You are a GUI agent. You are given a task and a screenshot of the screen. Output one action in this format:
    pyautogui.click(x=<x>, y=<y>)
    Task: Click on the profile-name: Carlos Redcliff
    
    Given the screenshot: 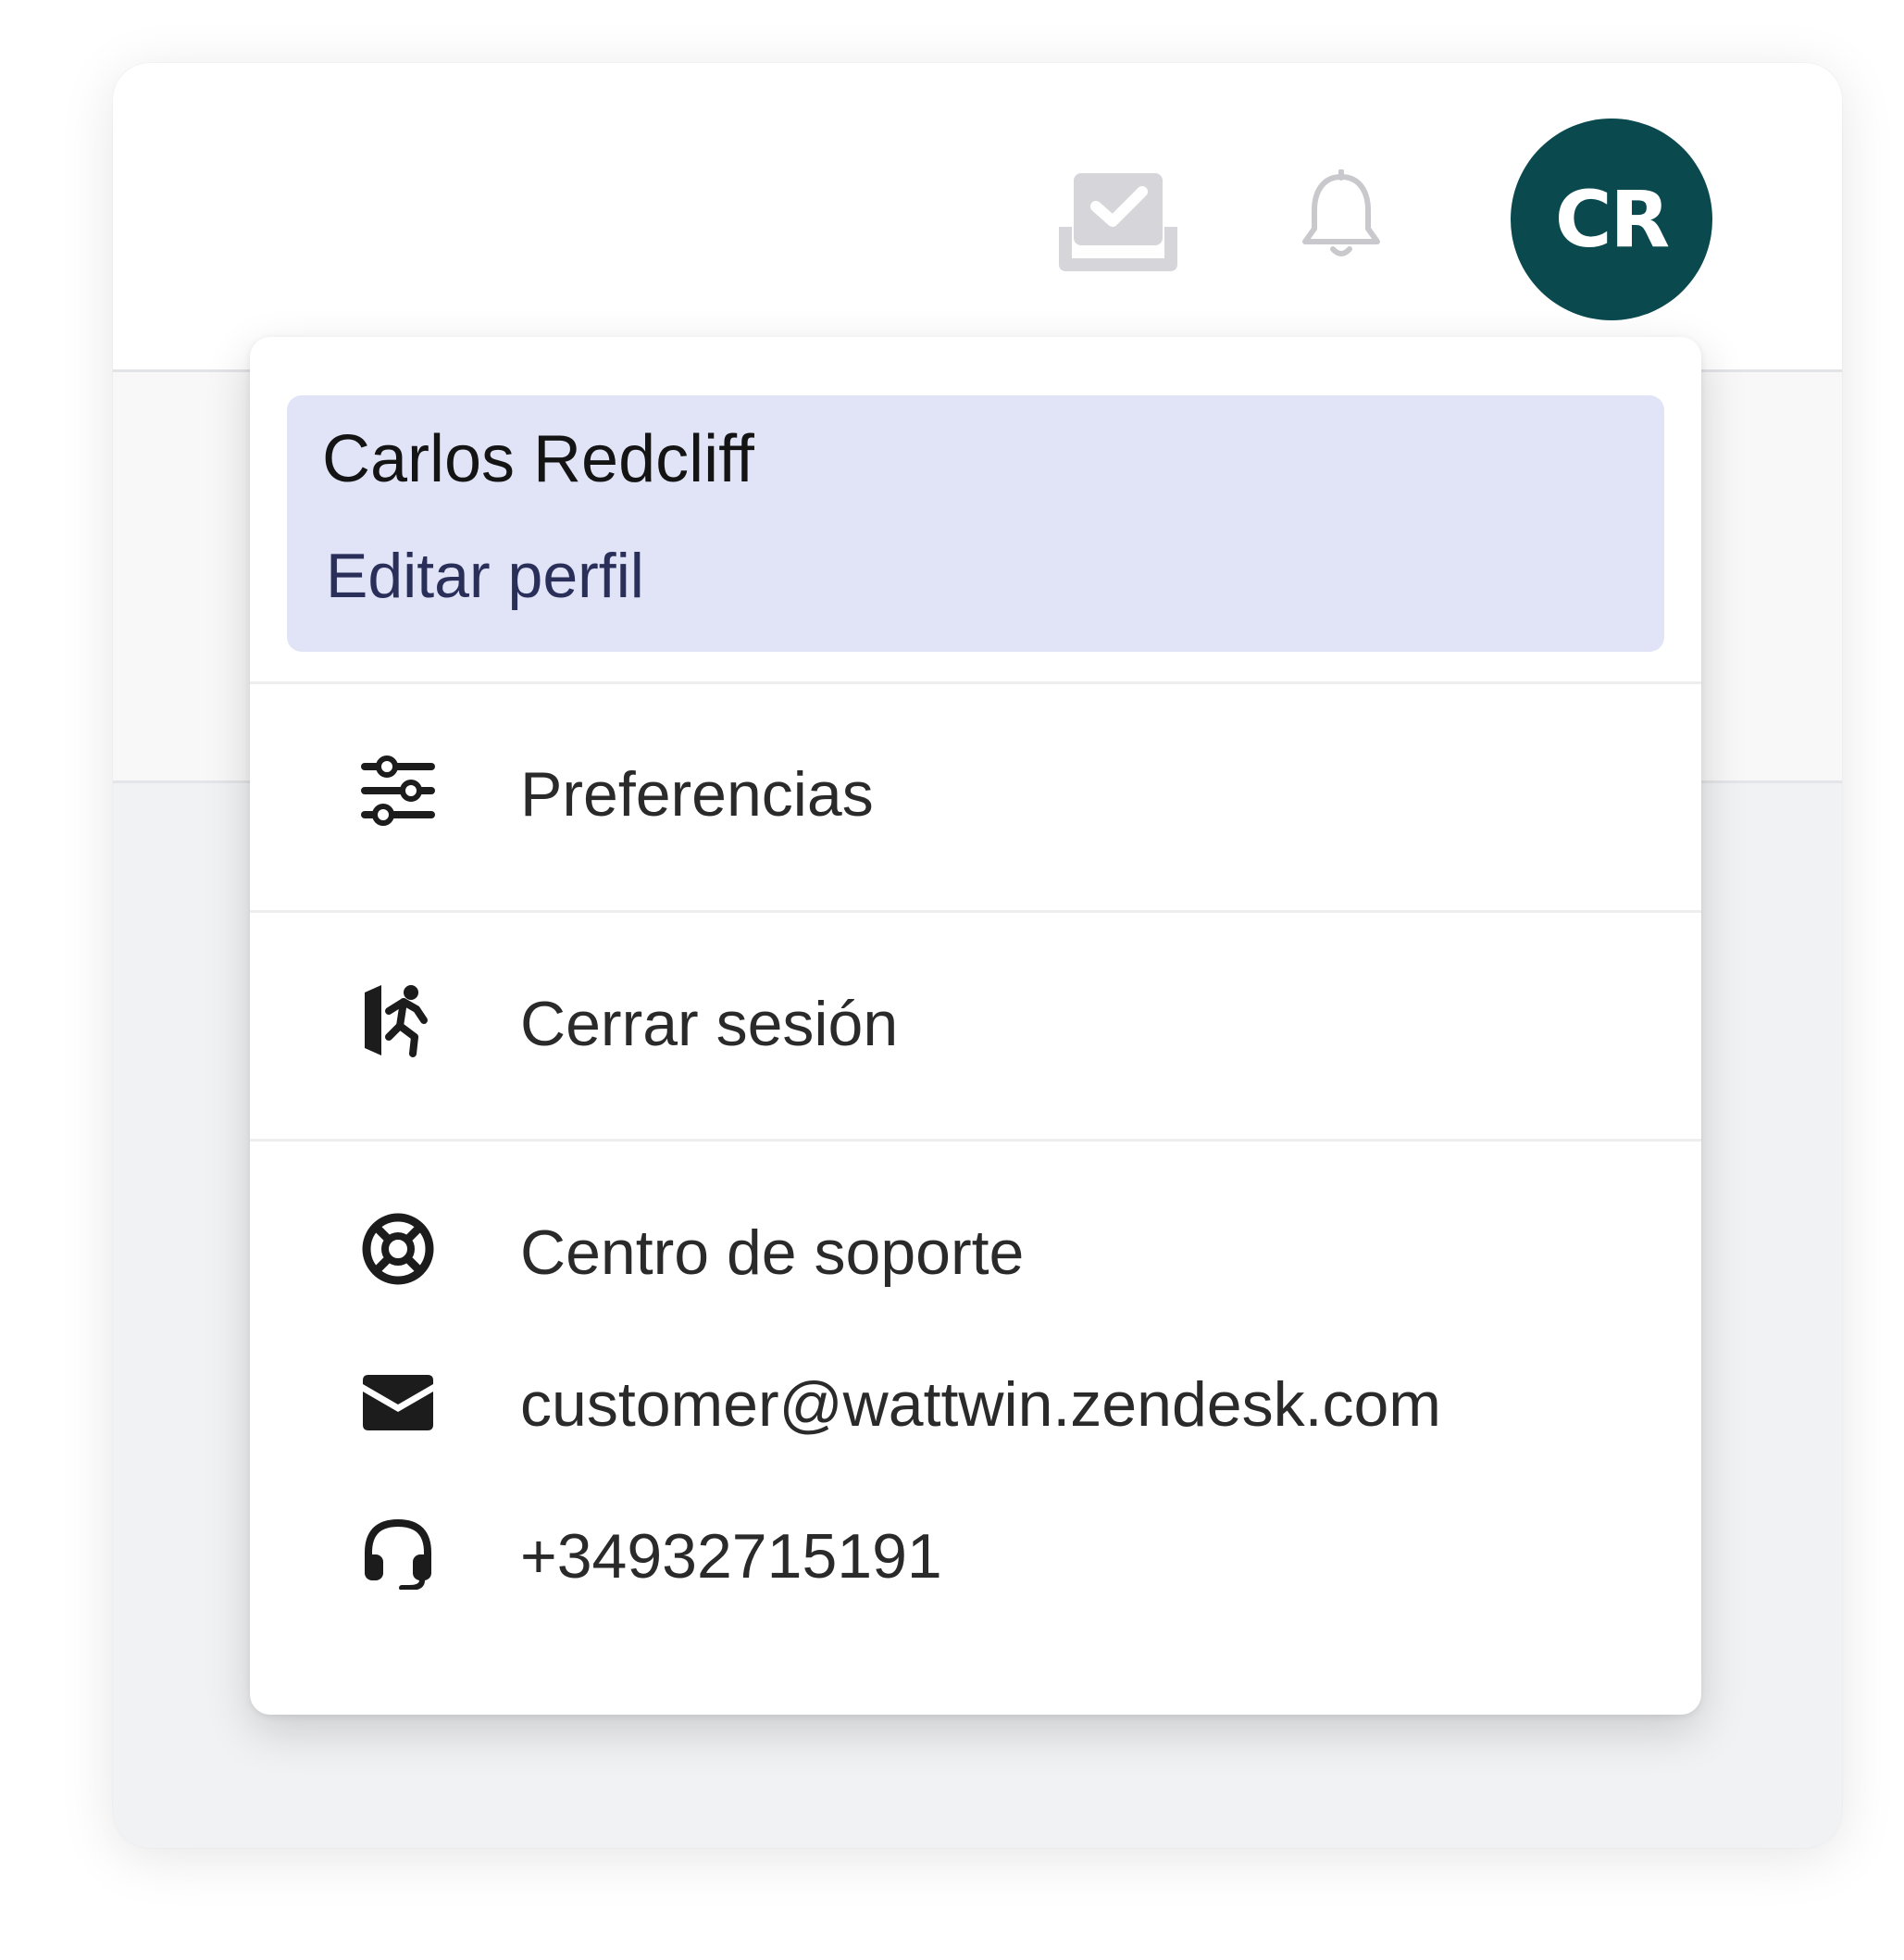 What is the action you would take?
    pyautogui.click(x=538, y=459)
    